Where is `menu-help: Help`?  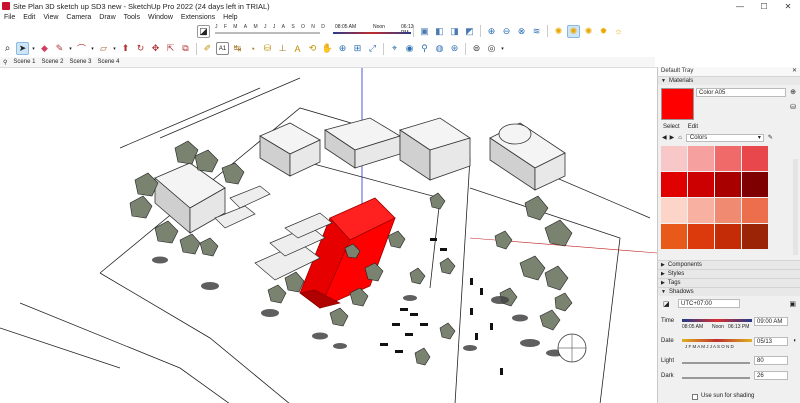 menu-help: Help is located at coordinates (230, 17).